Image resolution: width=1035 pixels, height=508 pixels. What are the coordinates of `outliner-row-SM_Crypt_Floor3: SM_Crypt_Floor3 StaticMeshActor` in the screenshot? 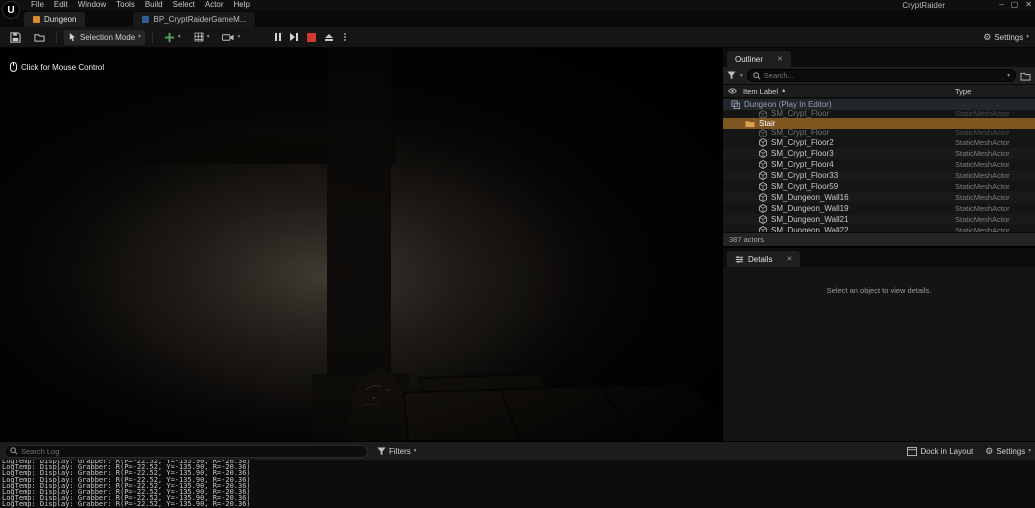 It's located at (879, 153).